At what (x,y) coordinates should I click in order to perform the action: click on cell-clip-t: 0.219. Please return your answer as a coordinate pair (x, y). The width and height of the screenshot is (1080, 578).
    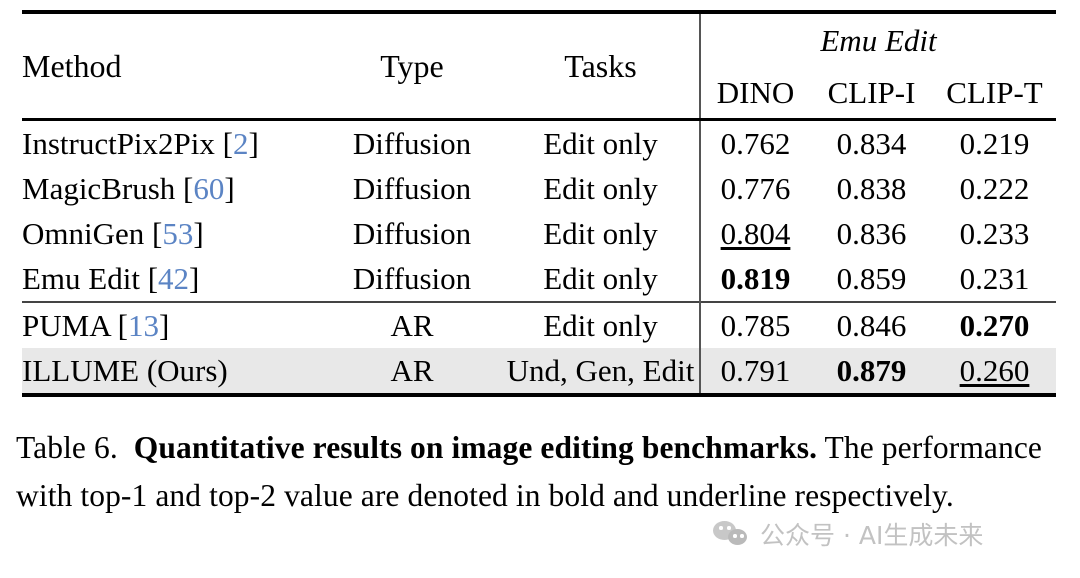
    Looking at the image, I should click on (994, 143).